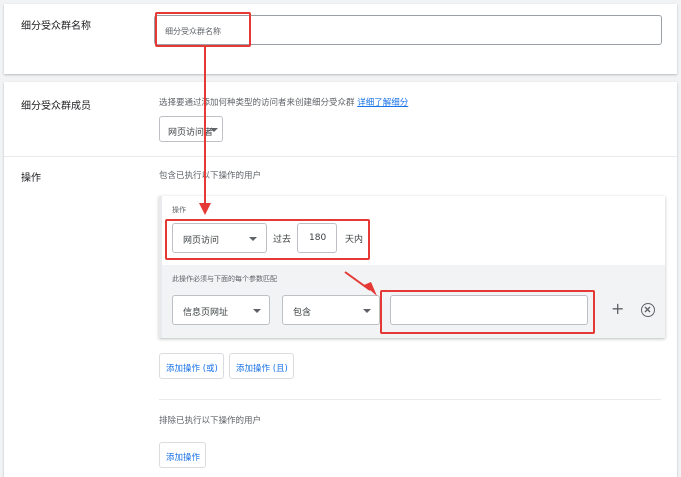 The image size is (681, 477). Describe the element at coordinates (331, 310) in the screenshot. I see `param-operator-dropdown: 包含` at that location.